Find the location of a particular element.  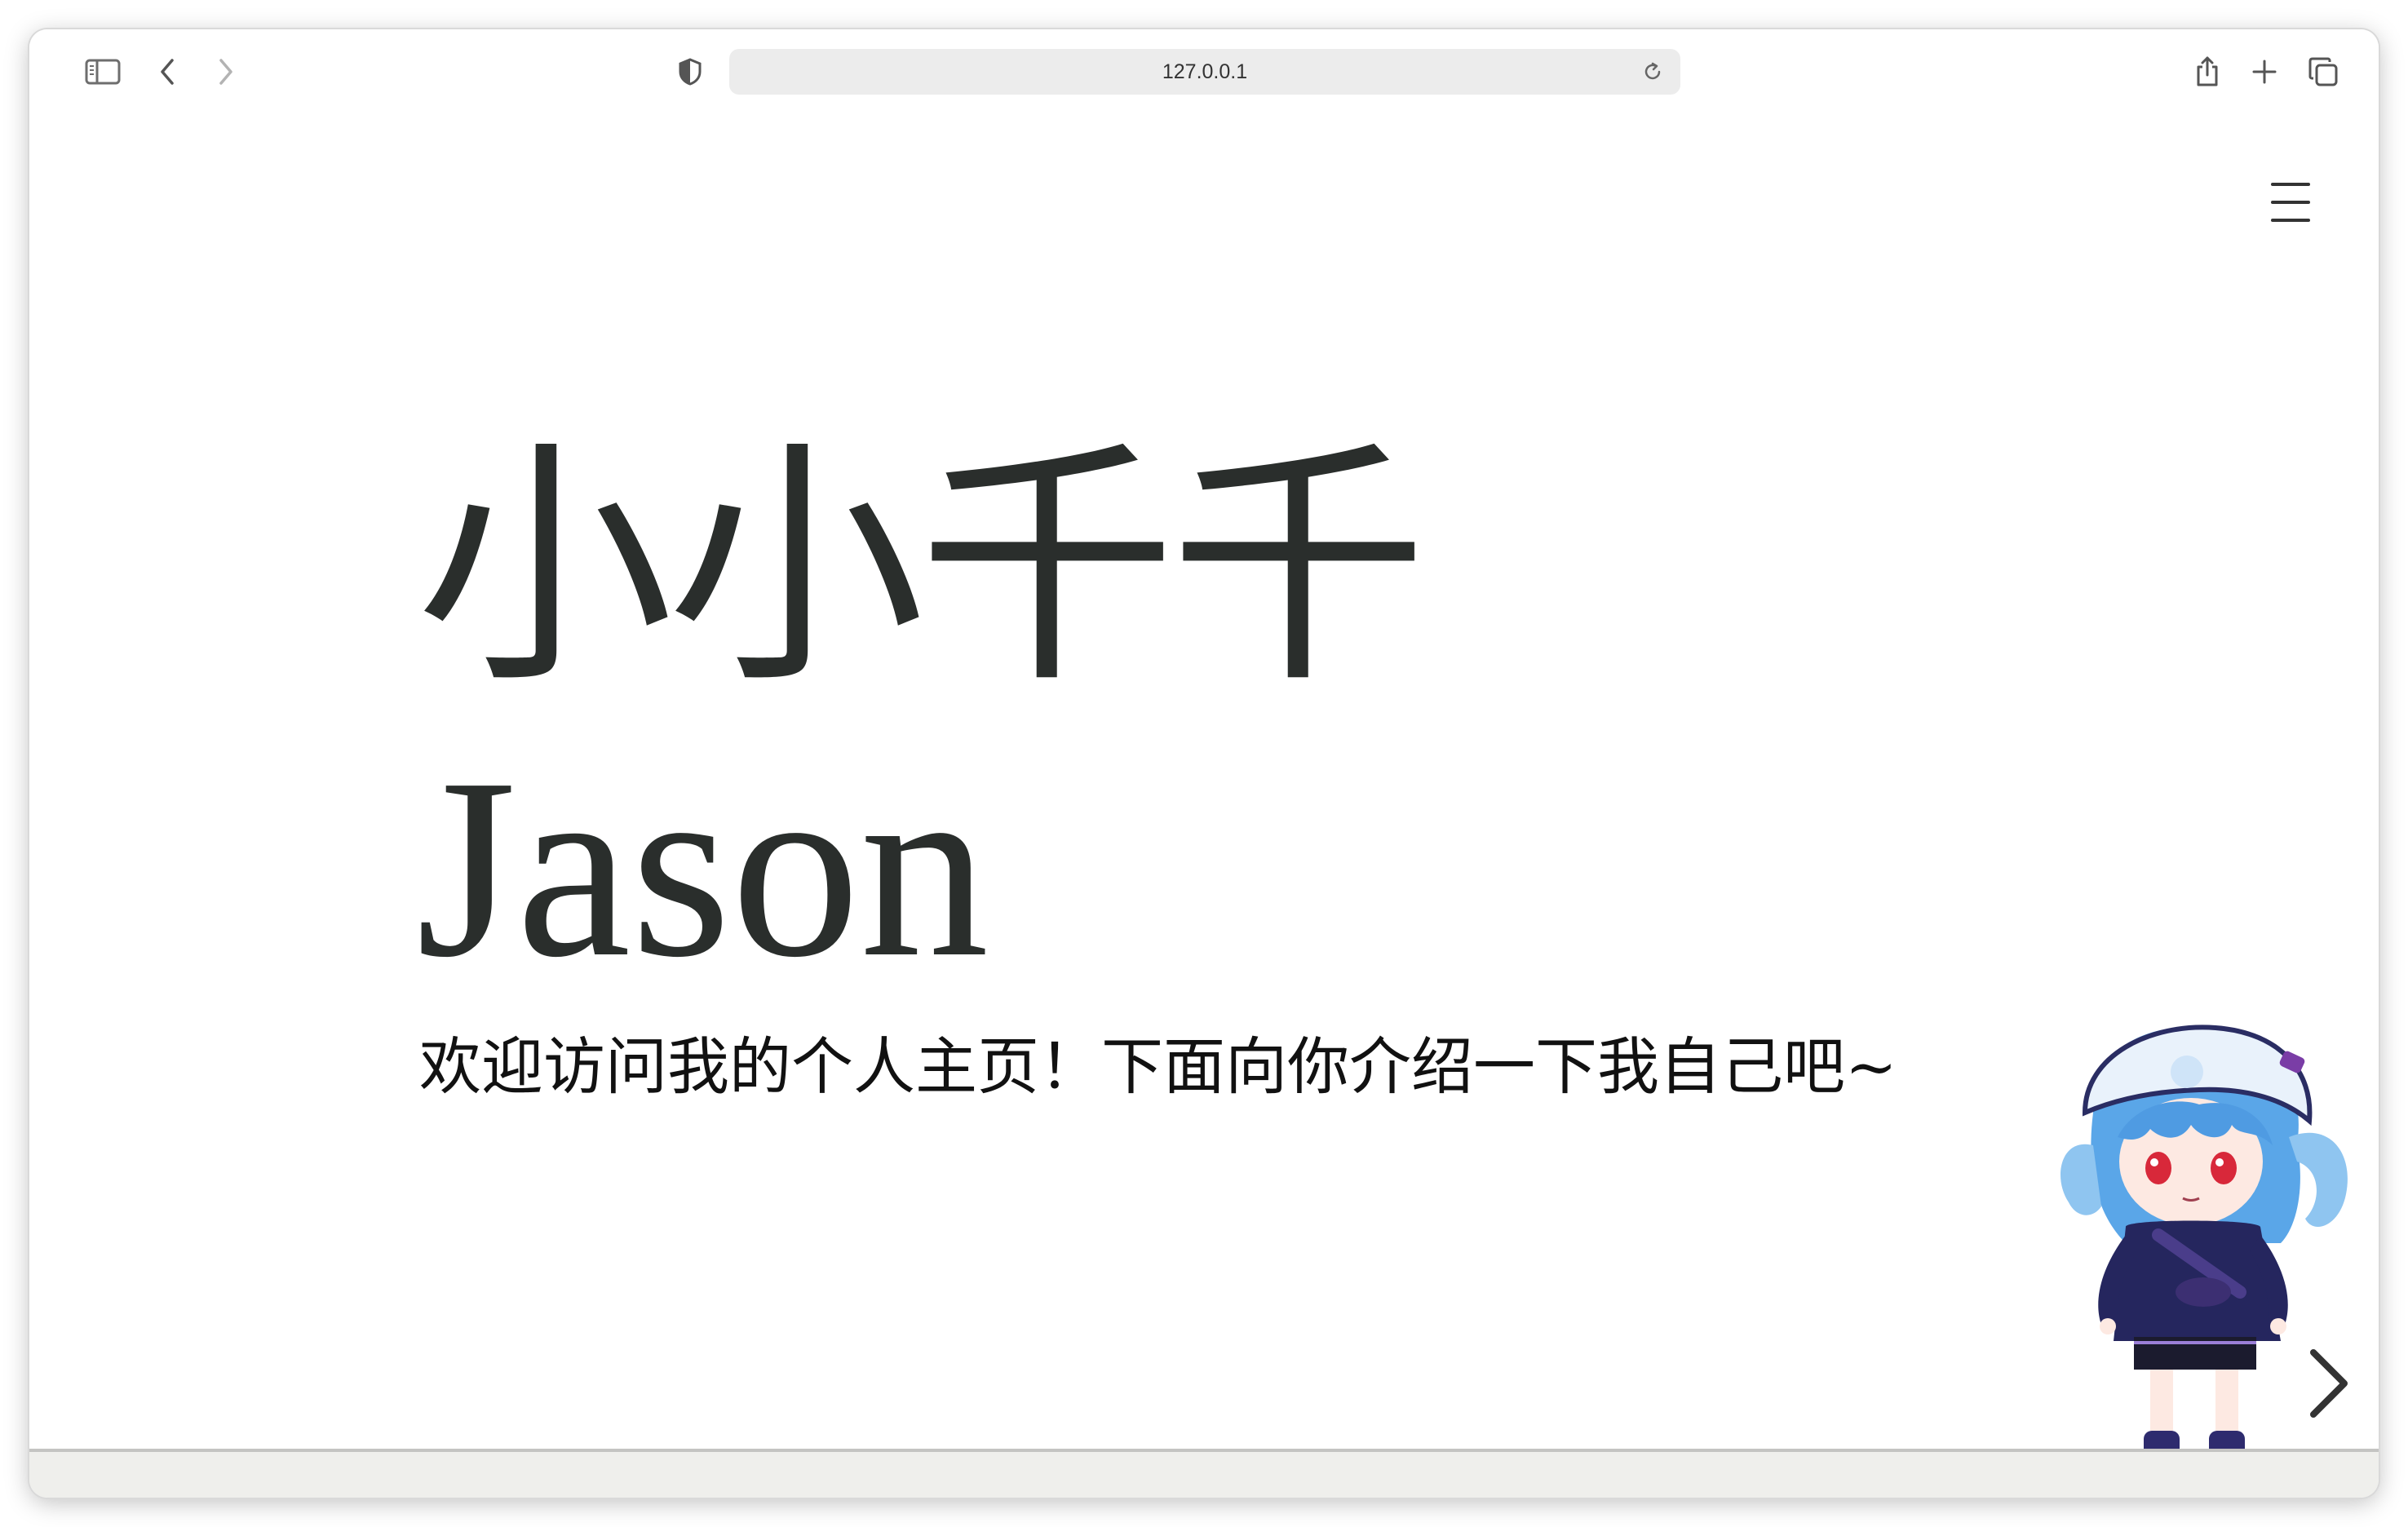

page-title-en: Jason is located at coordinates (702, 868).